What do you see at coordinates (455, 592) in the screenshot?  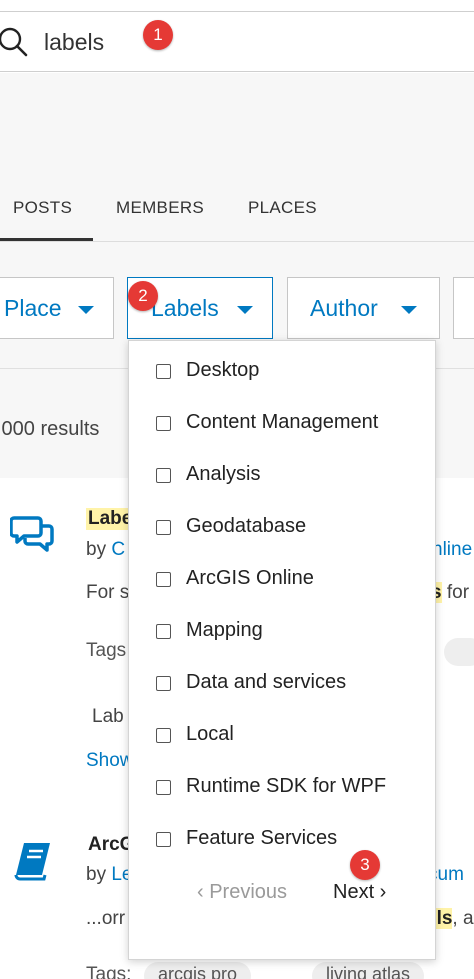 I see `result-snippet-tail: for` at bounding box center [455, 592].